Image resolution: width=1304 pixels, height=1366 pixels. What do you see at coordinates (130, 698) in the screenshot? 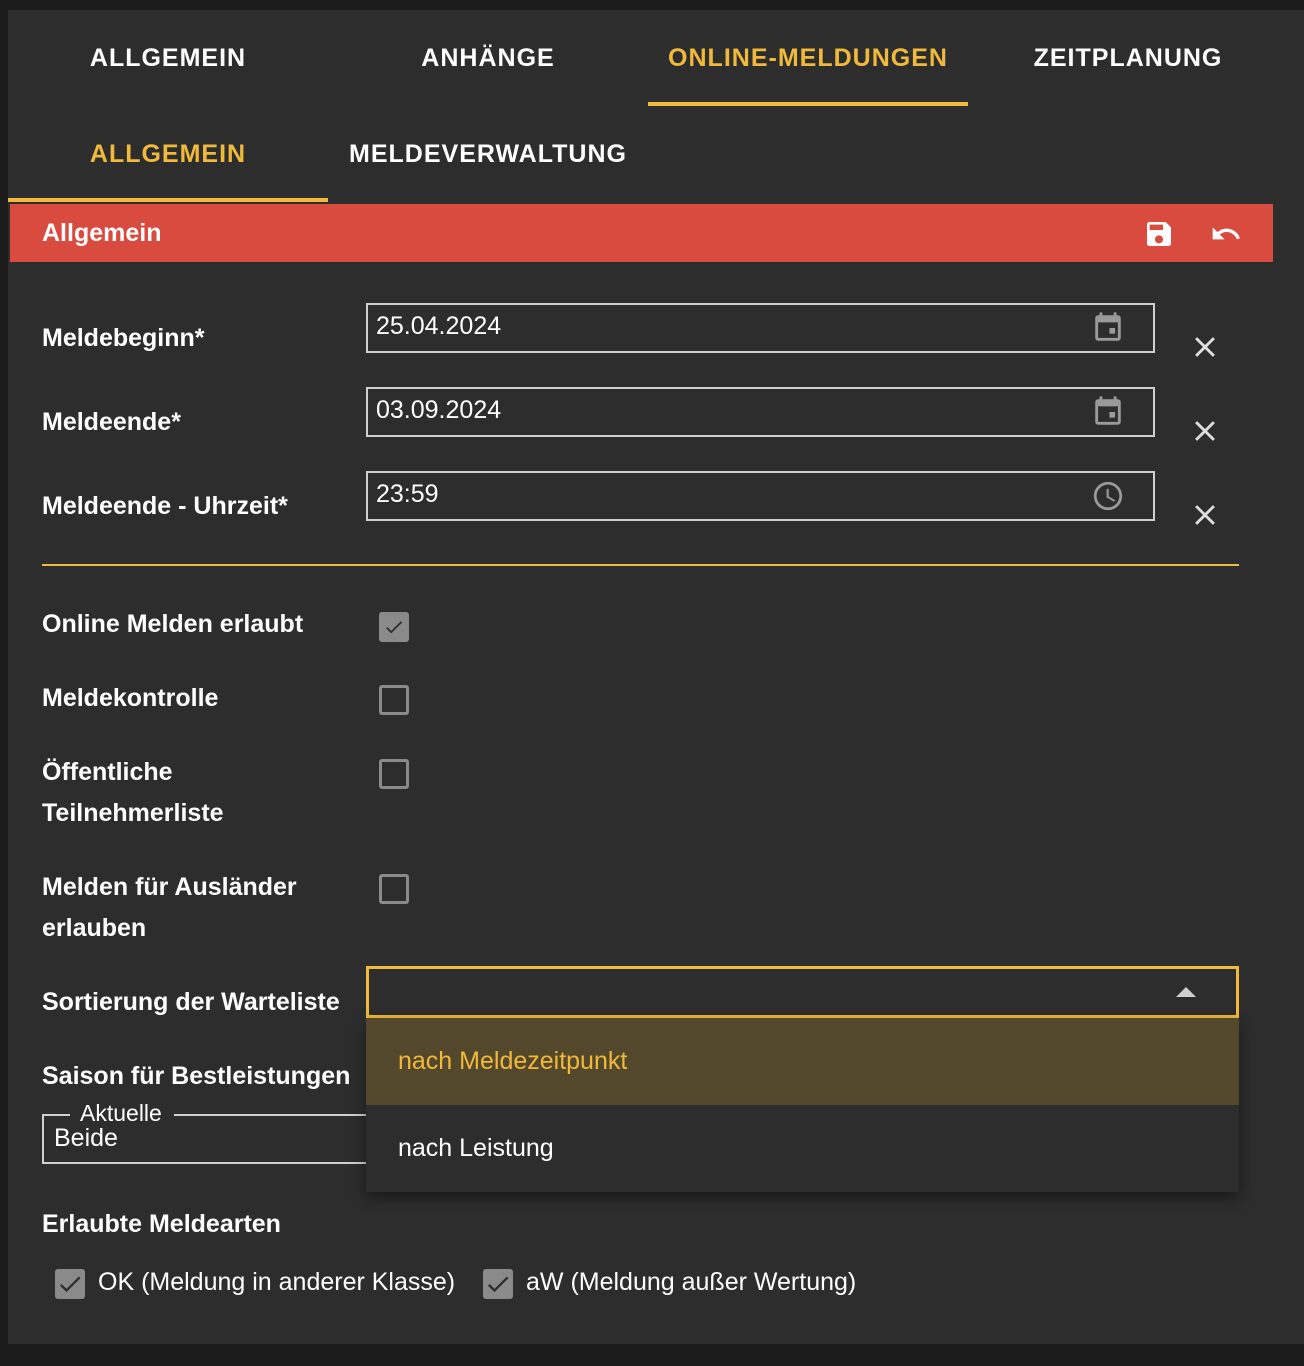
I see `meldekontrolle-label: Meldekontrolle` at bounding box center [130, 698].